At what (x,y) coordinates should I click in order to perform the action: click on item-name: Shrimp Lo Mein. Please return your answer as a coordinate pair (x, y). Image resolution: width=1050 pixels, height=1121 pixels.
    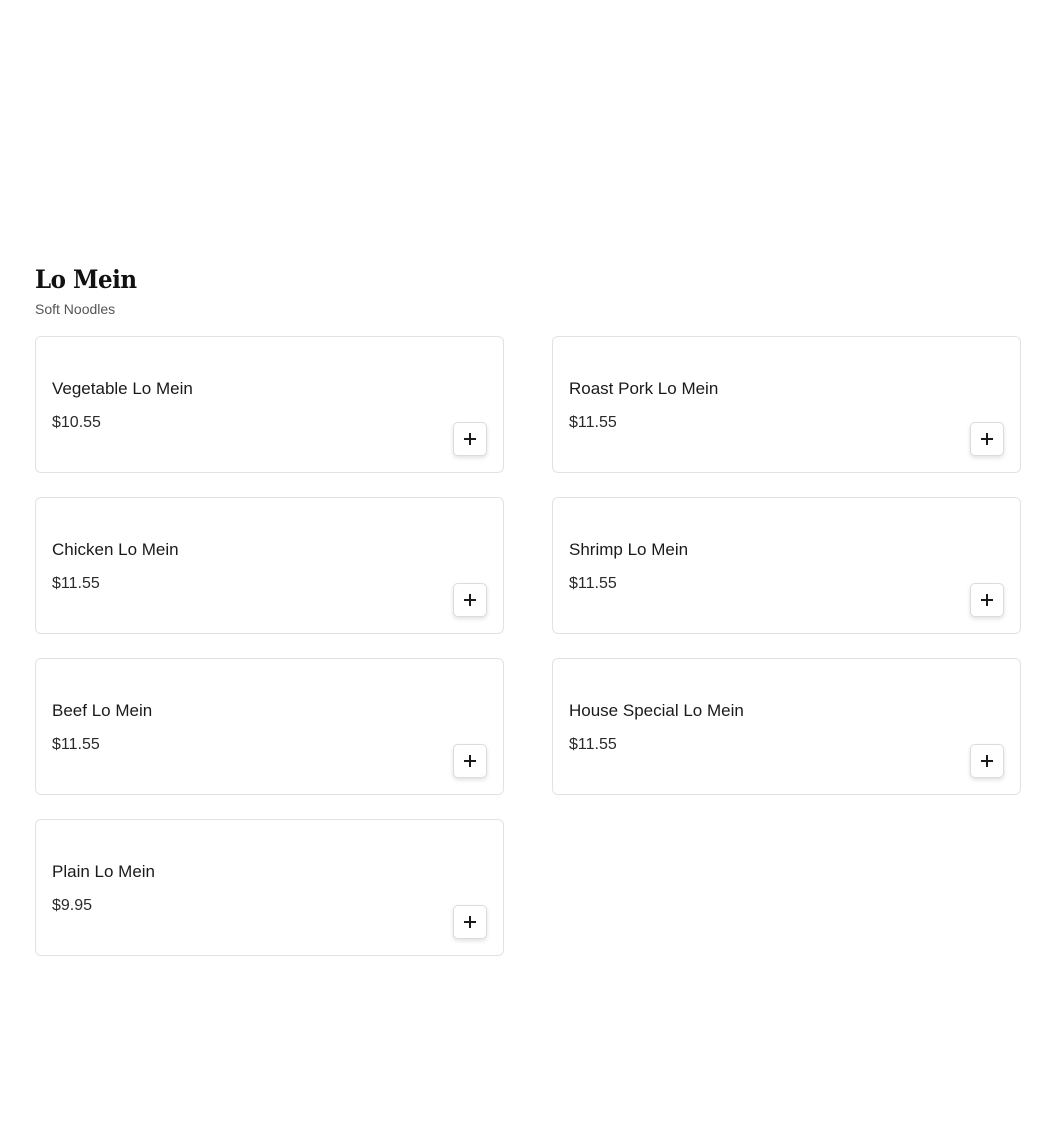
    Looking at the image, I should click on (629, 549).